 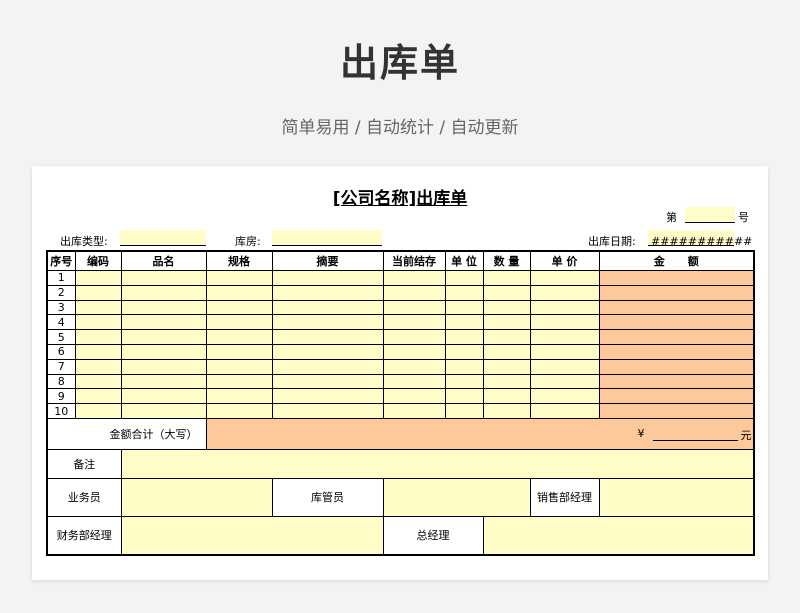 I want to click on salesman-label: 业务员, so click(x=84, y=497).